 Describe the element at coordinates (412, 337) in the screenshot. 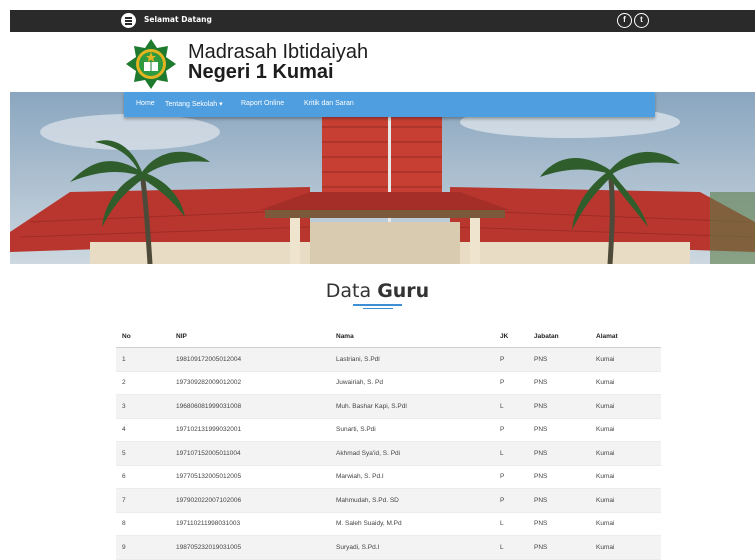

I see `column-header-nama: Nama` at that location.